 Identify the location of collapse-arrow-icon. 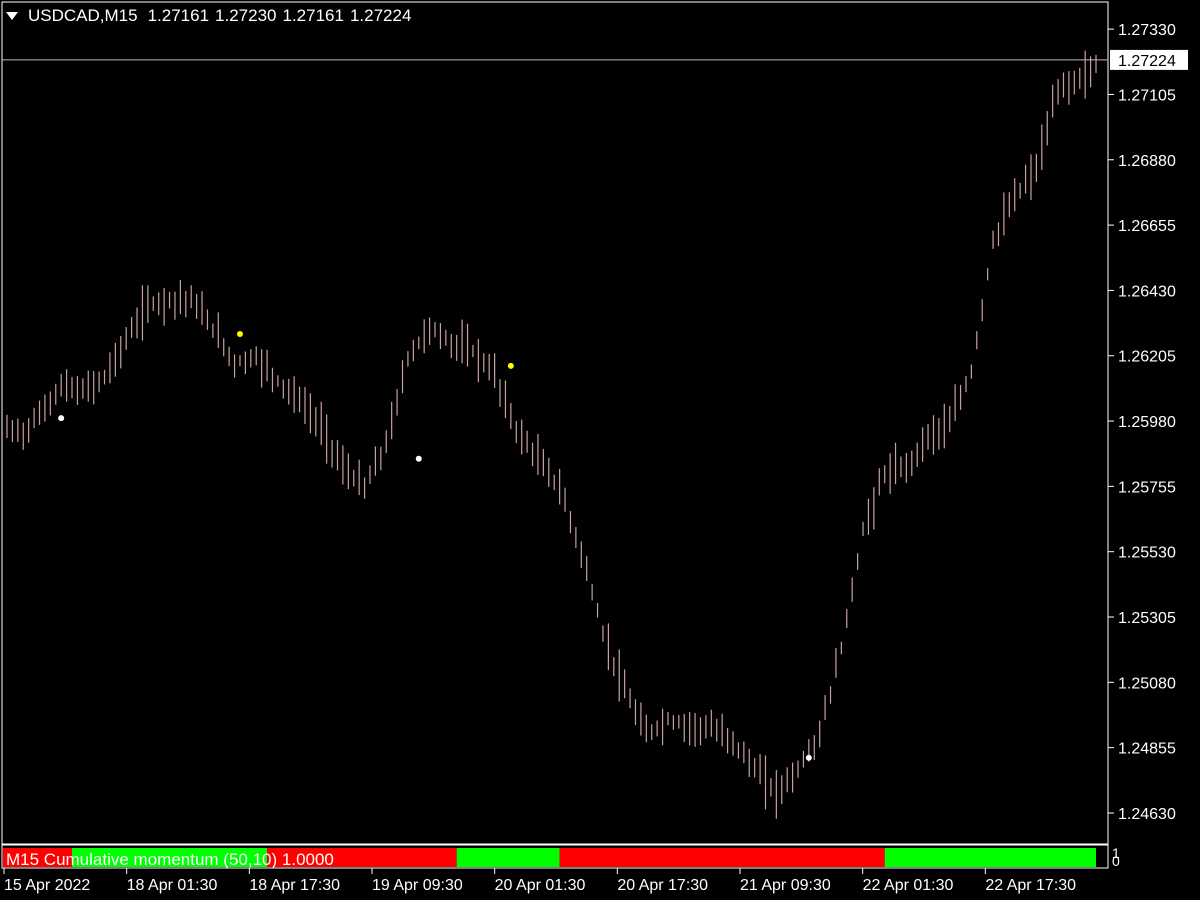
(12, 16).